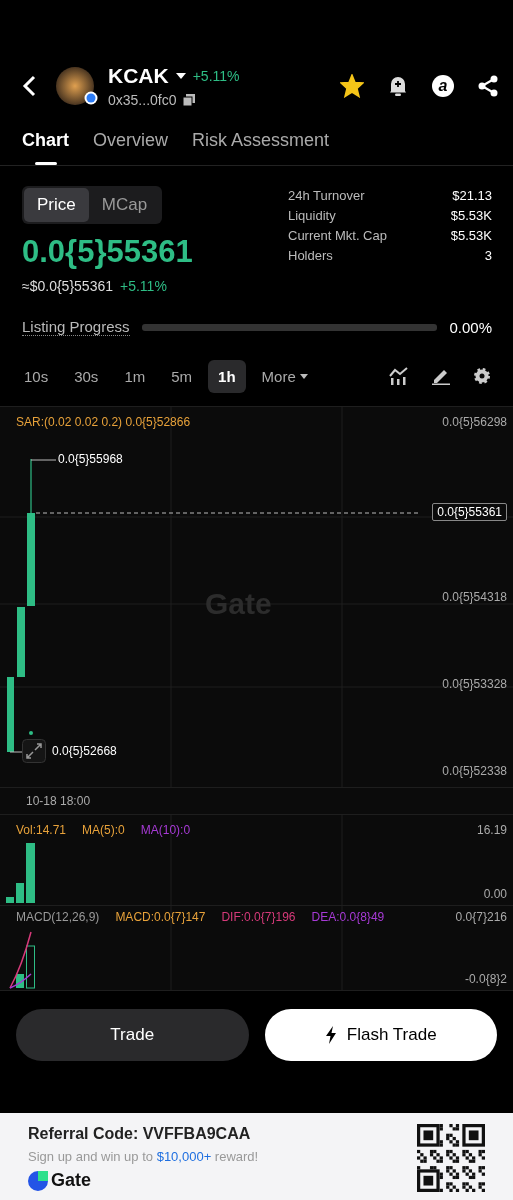  What do you see at coordinates (474, 771) in the screenshot?
I see `price-axis-label: 0.0{5}52338` at bounding box center [474, 771].